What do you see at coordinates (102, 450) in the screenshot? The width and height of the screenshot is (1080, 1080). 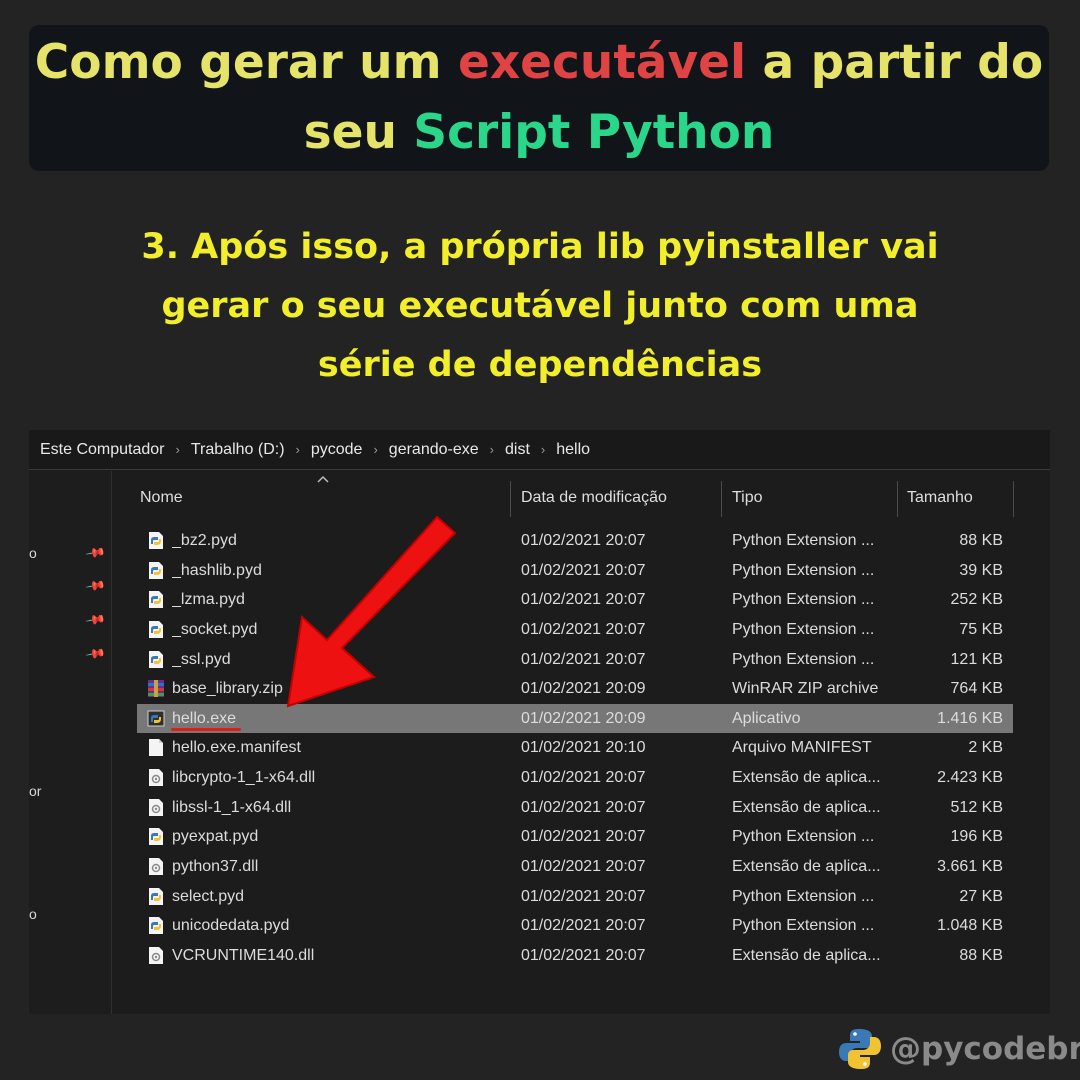 I see `breadcrumb-item: Este Computador` at bounding box center [102, 450].